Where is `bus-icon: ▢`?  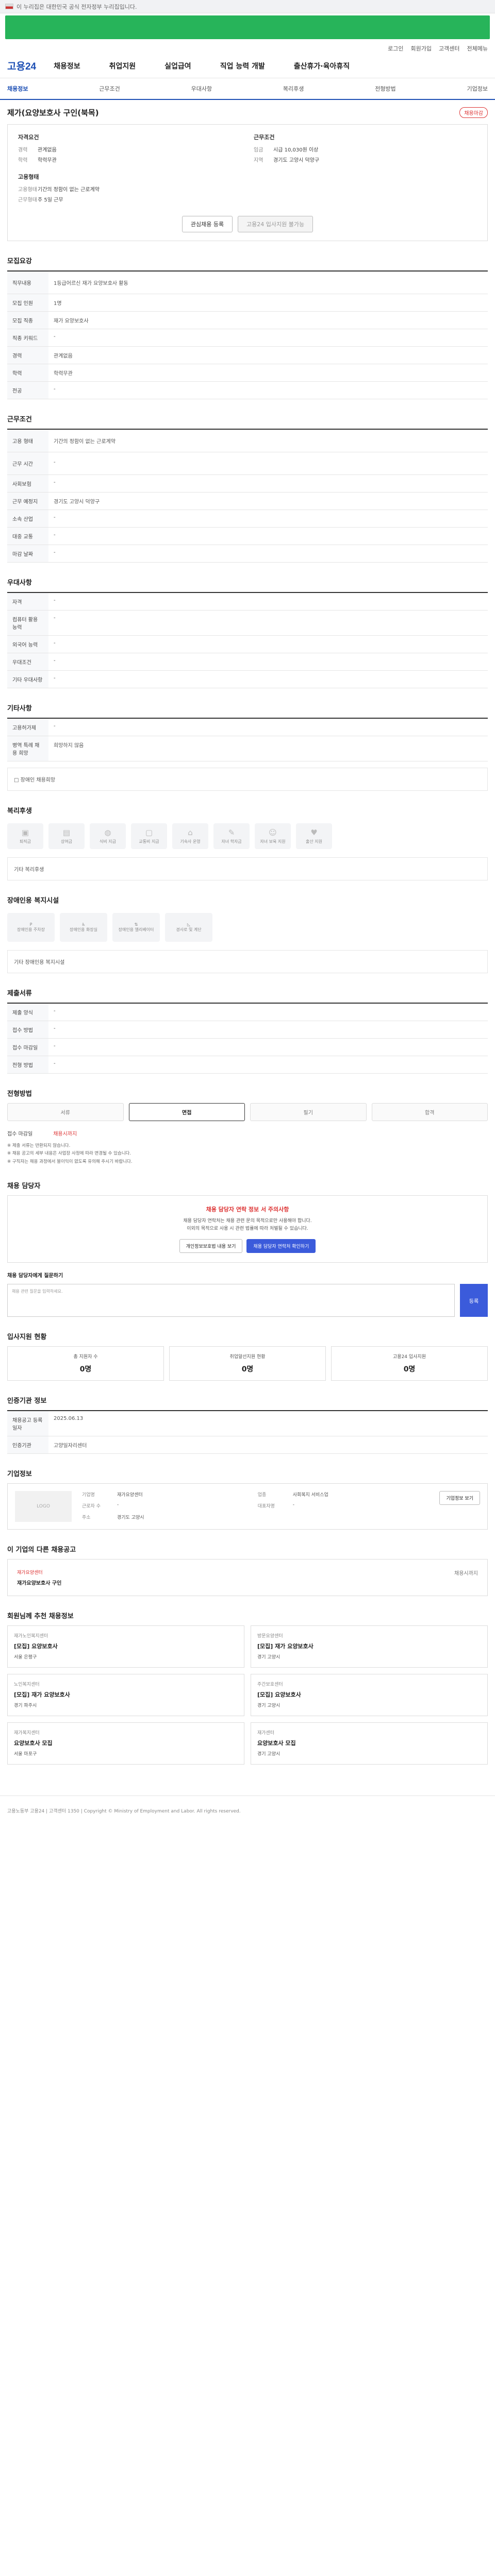 bus-icon: ▢ is located at coordinates (149, 832).